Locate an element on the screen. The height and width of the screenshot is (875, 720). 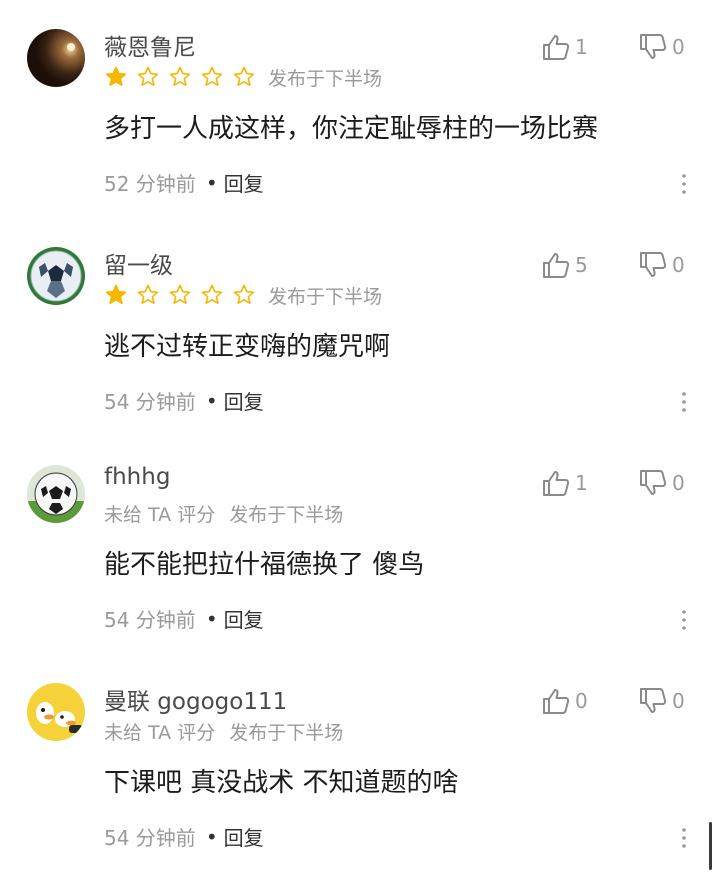
like-button: 5 is located at coordinates (564, 265).